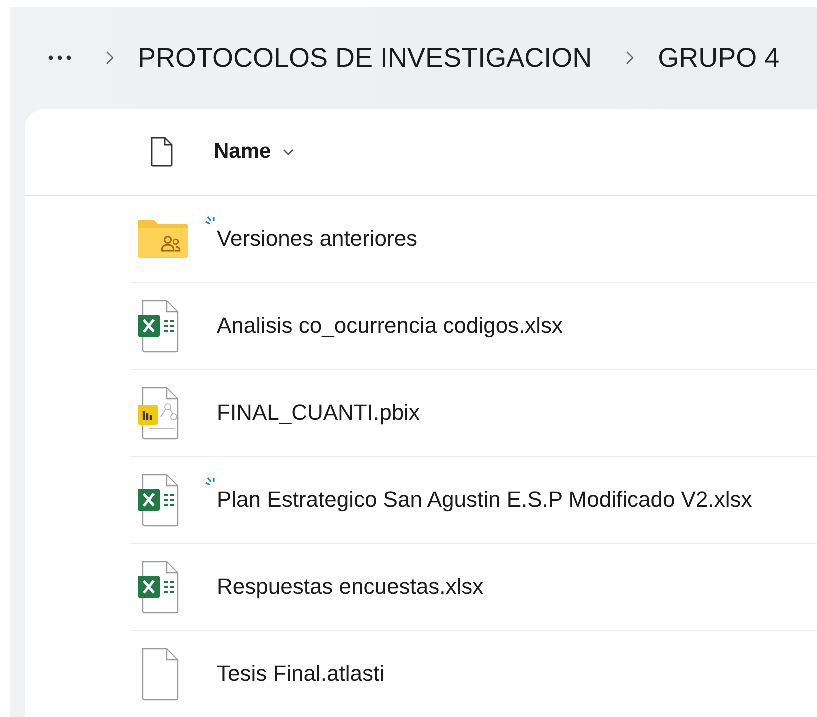 Image resolution: width=817 pixels, height=717 pixels. What do you see at coordinates (719, 58) in the screenshot?
I see `breadcrumb-item: GRUPO 4` at bounding box center [719, 58].